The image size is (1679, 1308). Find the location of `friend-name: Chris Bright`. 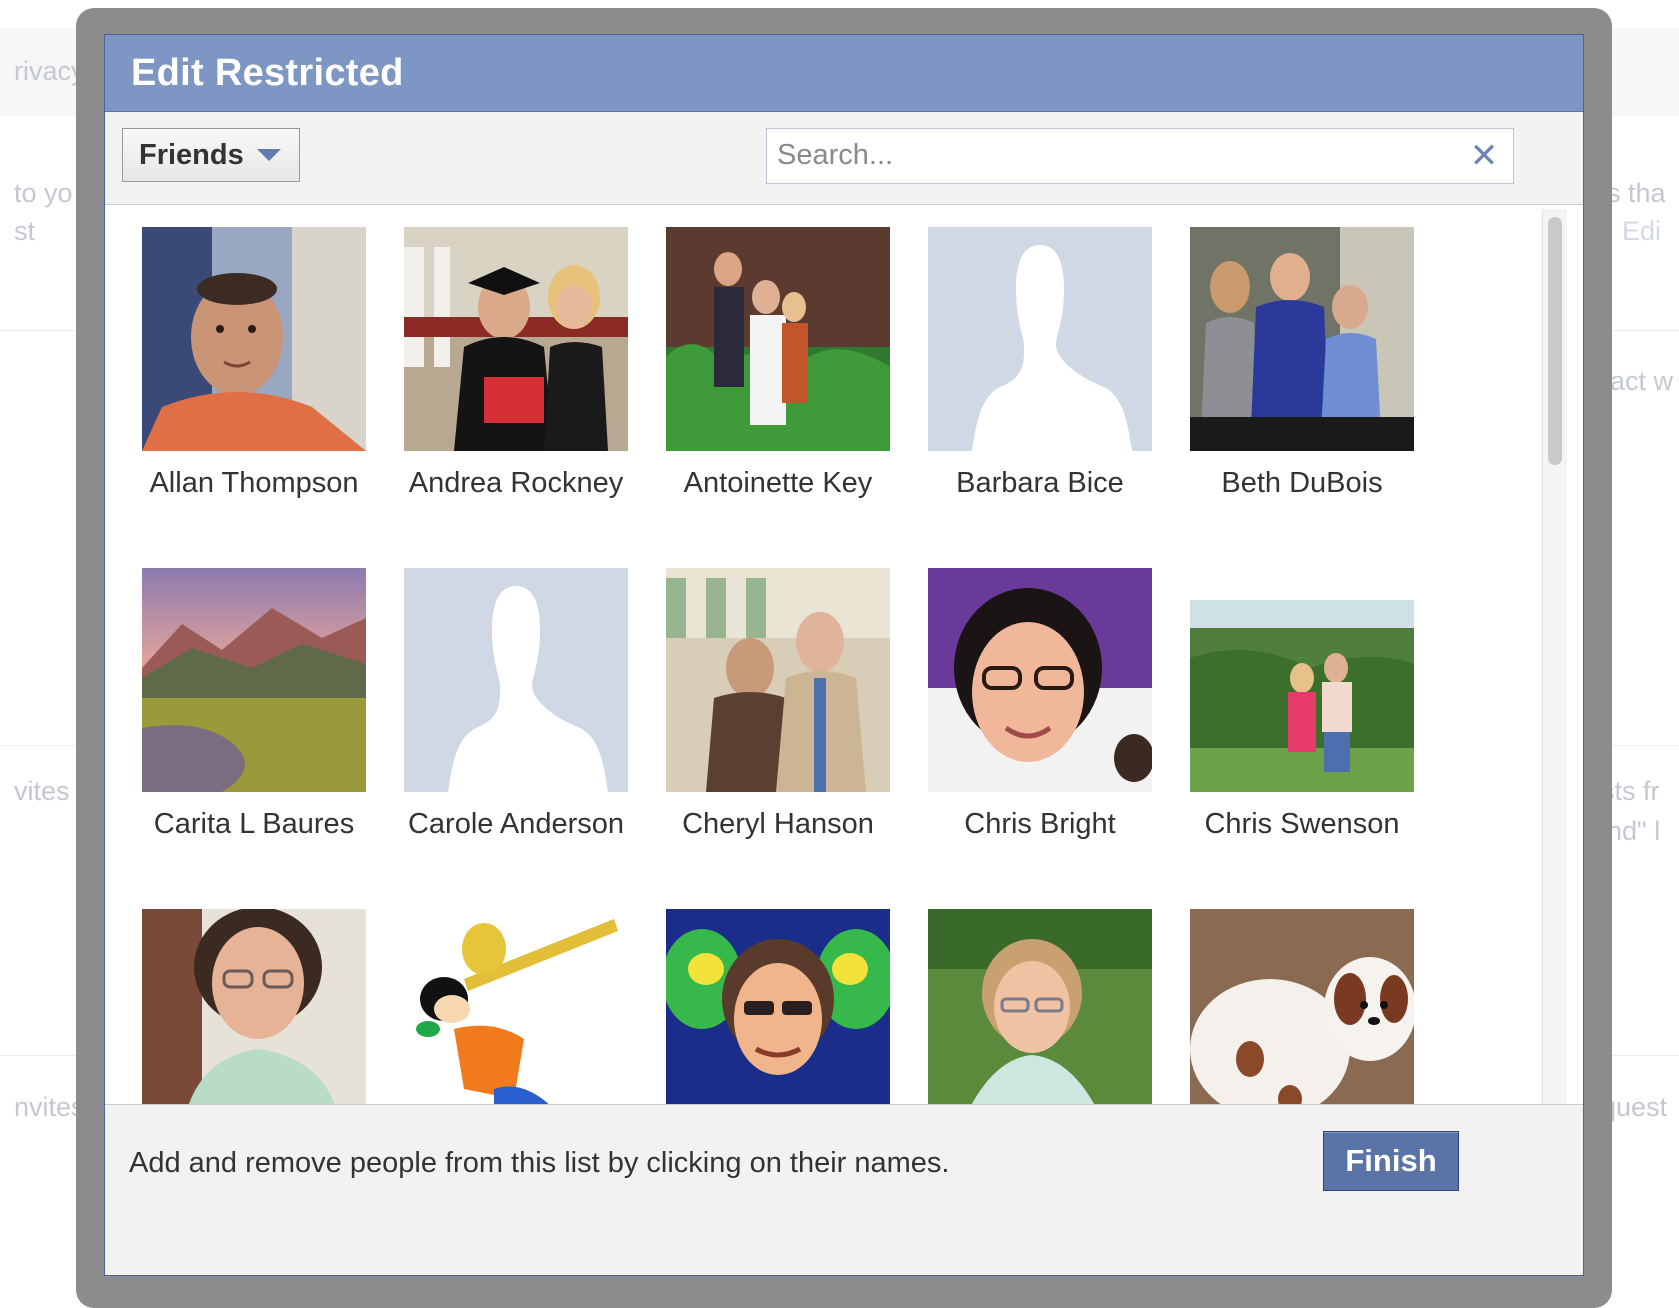

friend-name: Chris Bright is located at coordinates (1040, 824).